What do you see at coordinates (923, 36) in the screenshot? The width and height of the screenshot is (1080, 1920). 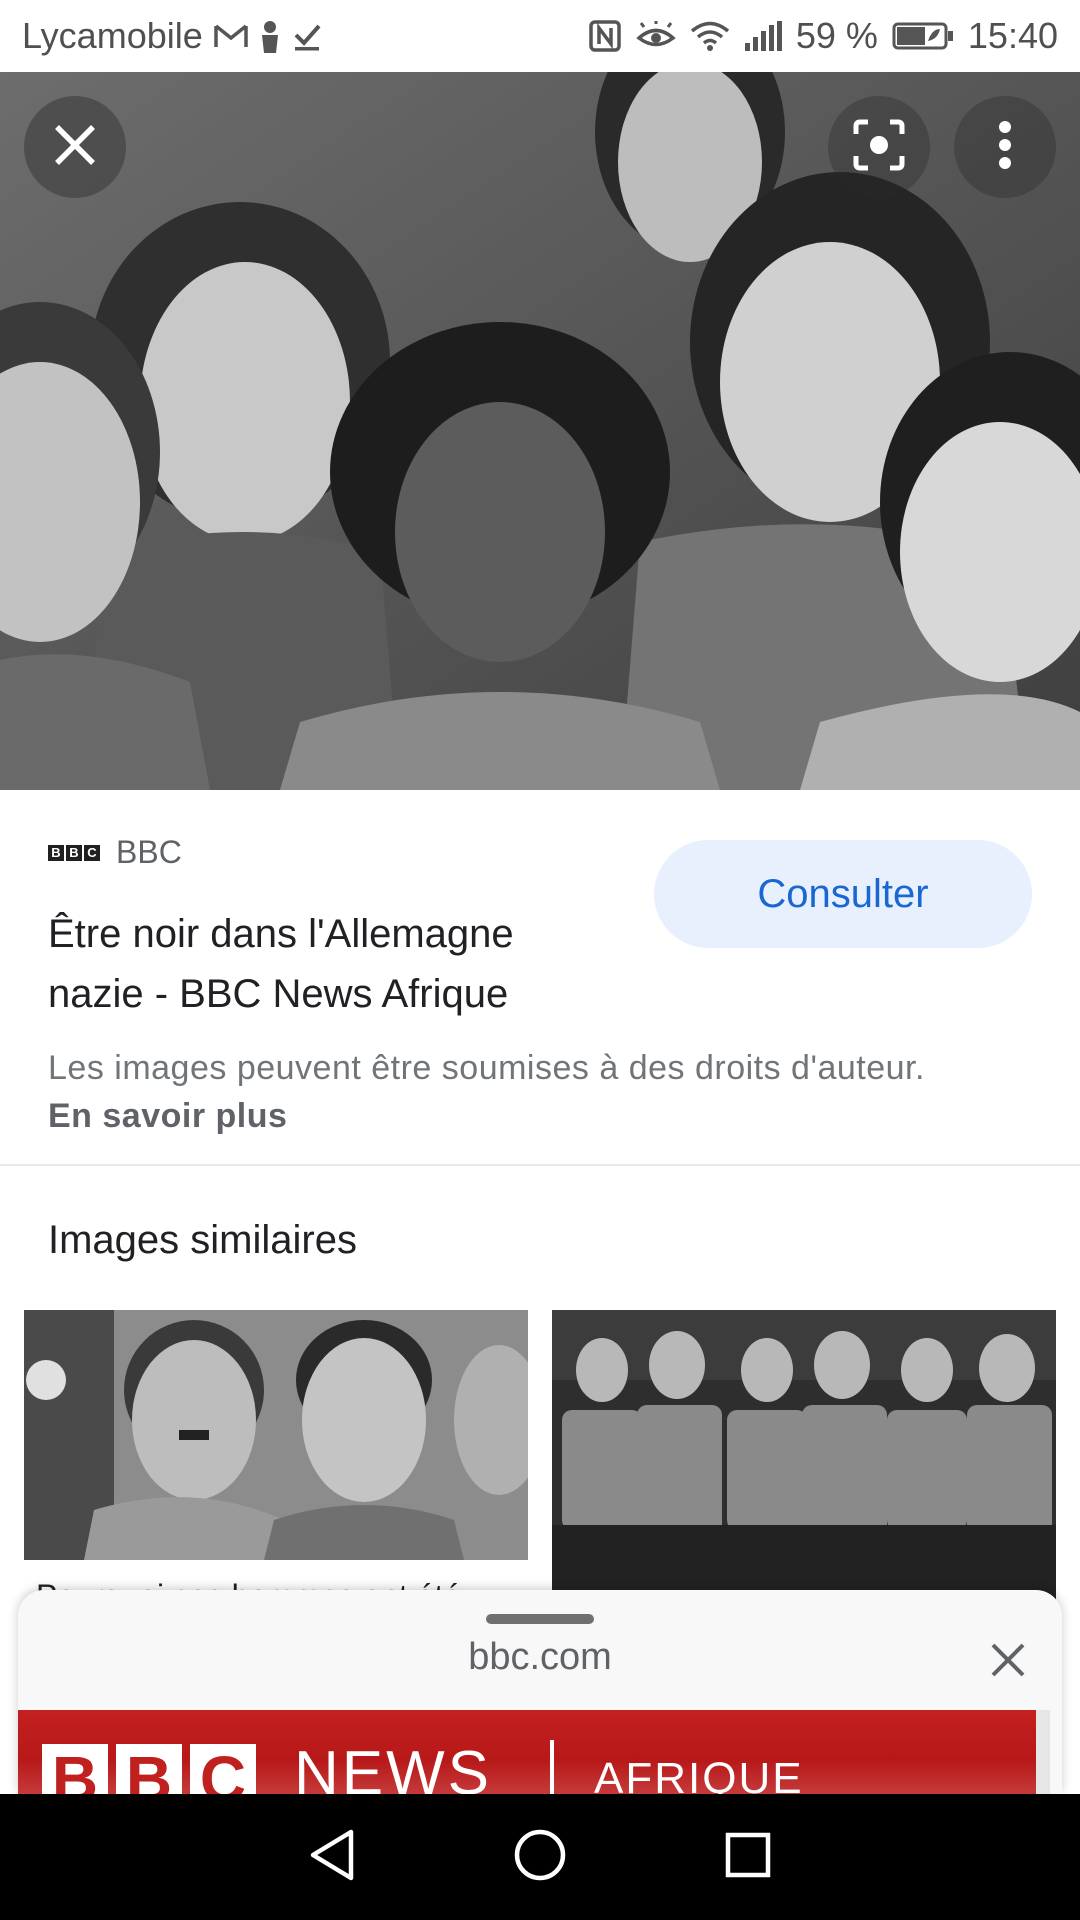 I see `battery-icon` at bounding box center [923, 36].